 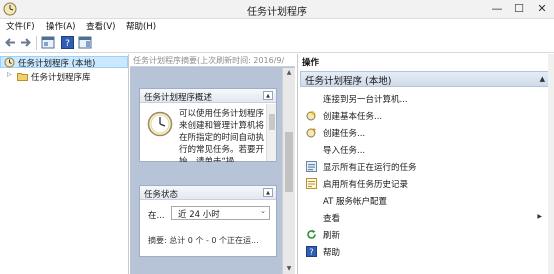 I want to click on title-bar: 任务计划程序 — ☐ ✕, so click(x=277, y=9).